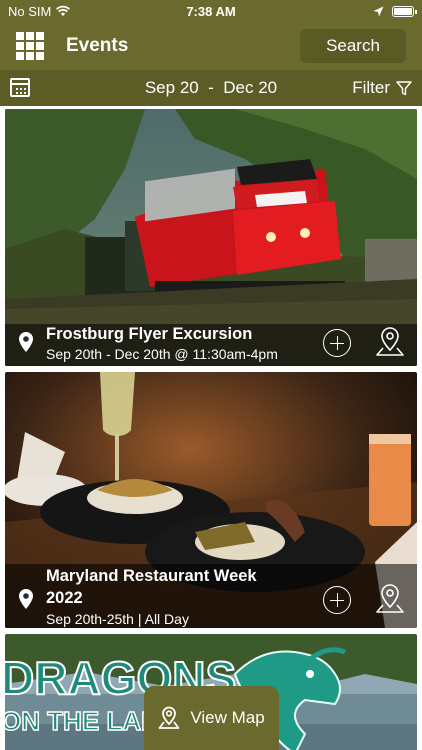  Describe the element at coordinates (149, 334) in the screenshot. I see `event-title: Frostburg Flyer Excursion` at that location.